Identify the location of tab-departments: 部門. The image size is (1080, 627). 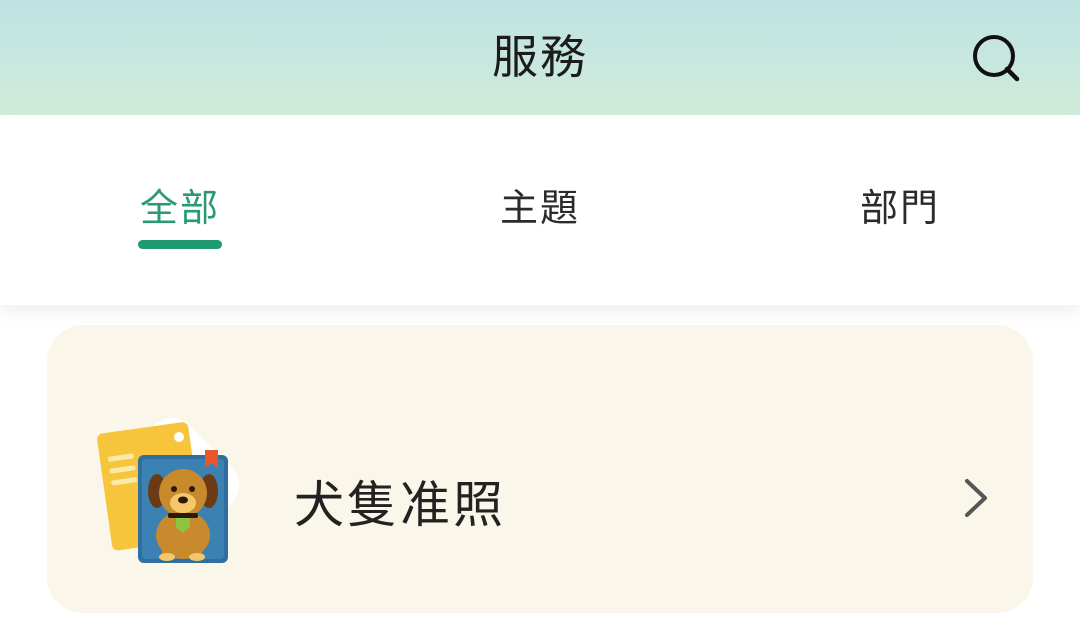
(900, 210).